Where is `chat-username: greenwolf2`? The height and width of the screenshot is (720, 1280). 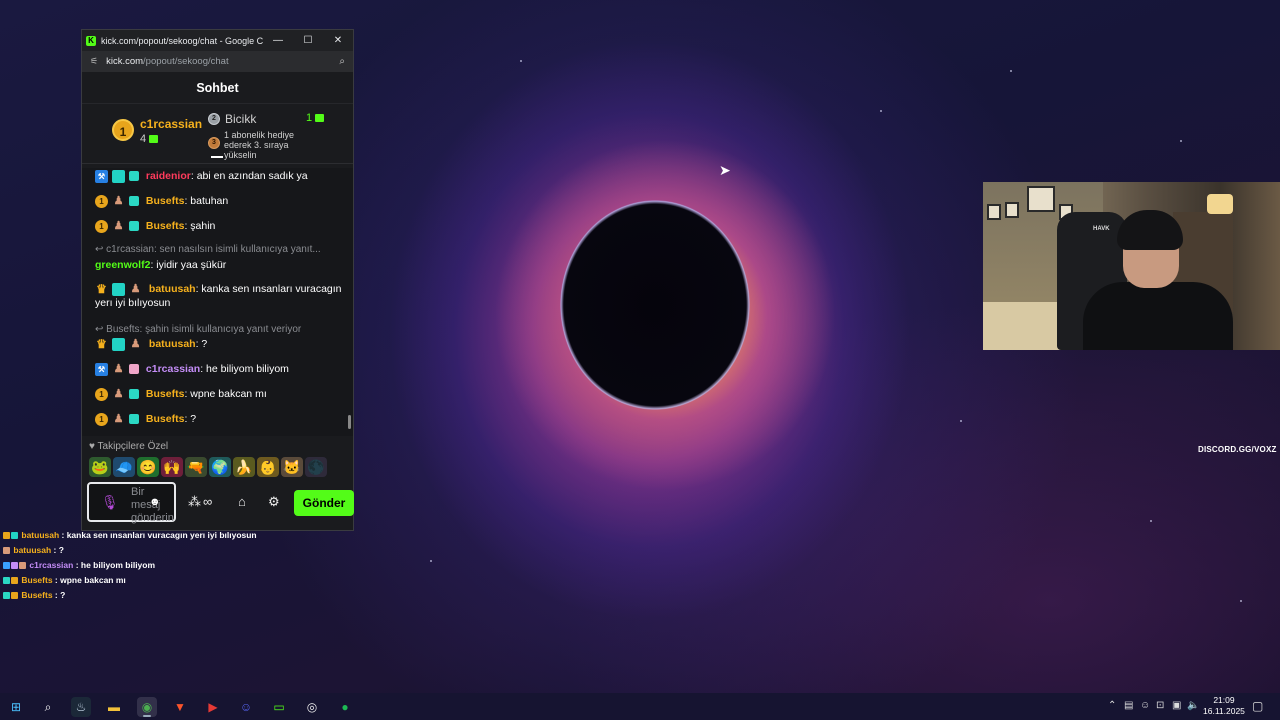 chat-username: greenwolf2 is located at coordinates (122, 265).